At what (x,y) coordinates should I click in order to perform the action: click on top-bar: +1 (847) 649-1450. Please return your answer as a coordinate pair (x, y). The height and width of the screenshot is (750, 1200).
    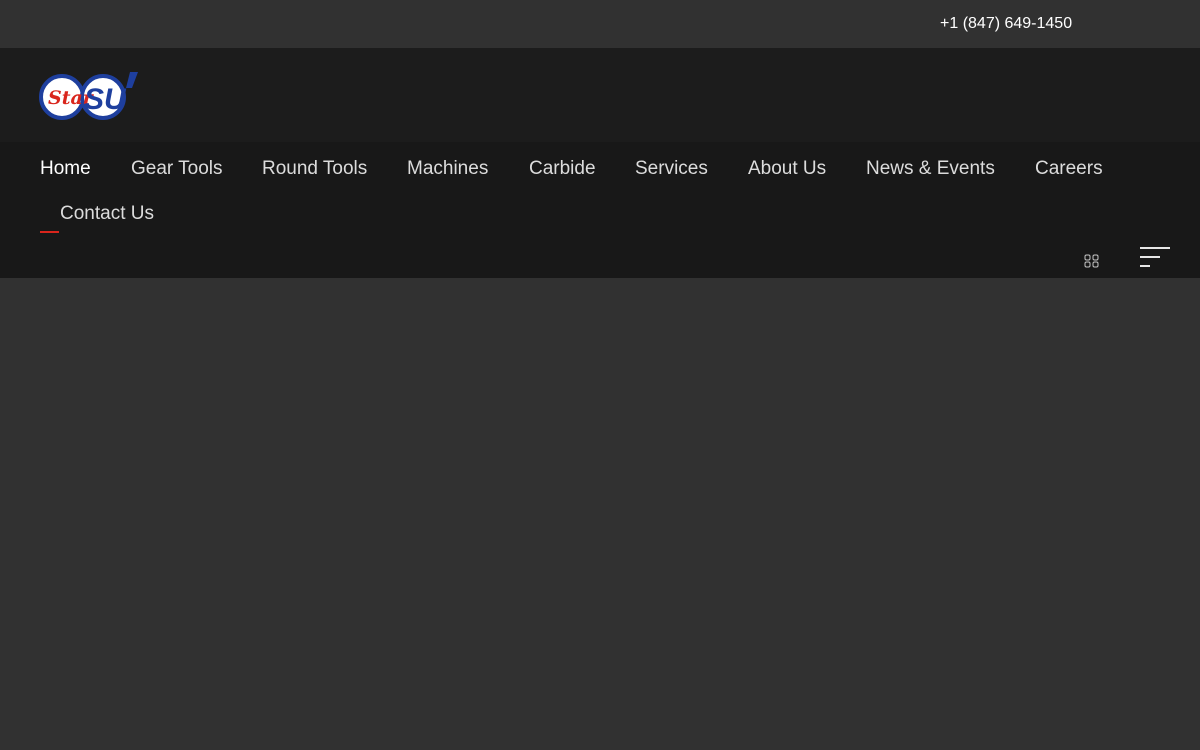
    Looking at the image, I should click on (600, 24).